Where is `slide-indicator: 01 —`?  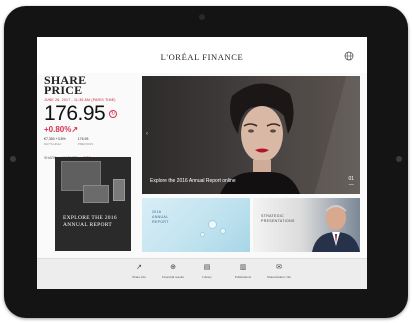 slide-indicator: 01 — is located at coordinates (351, 182).